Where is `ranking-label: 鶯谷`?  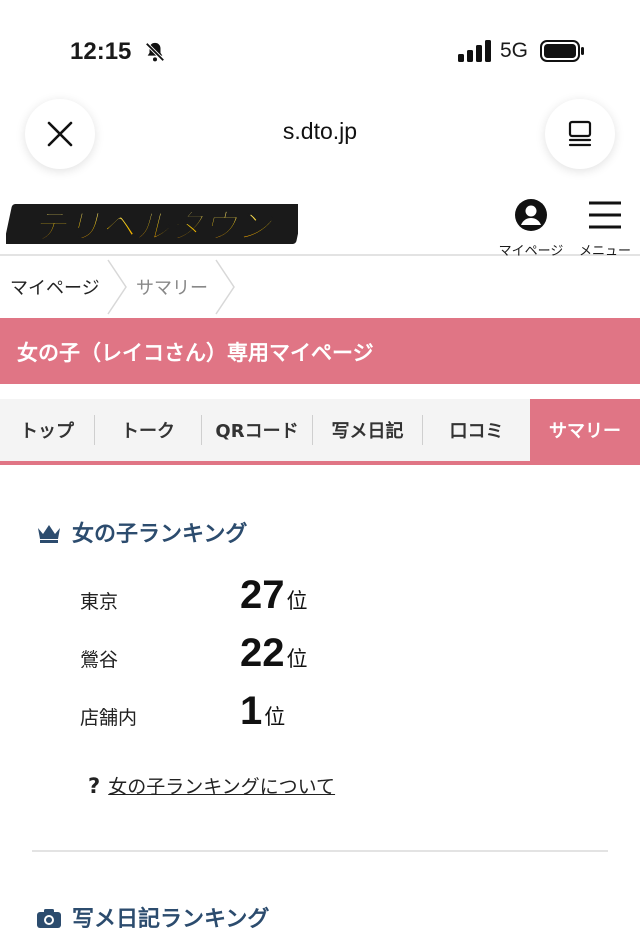 ranking-label: 鶯谷 is located at coordinates (99, 660).